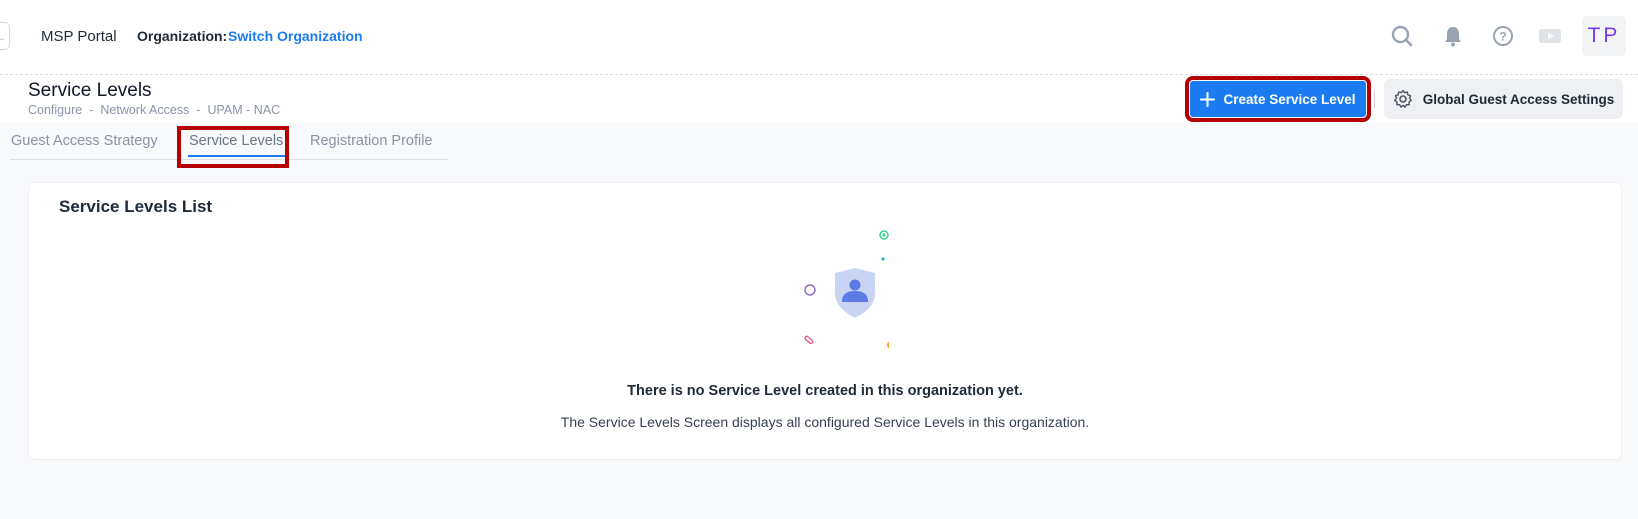 The image size is (1638, 519). I want to click on breadcrumb-item: UPAM - NAC, so click(243, 110).